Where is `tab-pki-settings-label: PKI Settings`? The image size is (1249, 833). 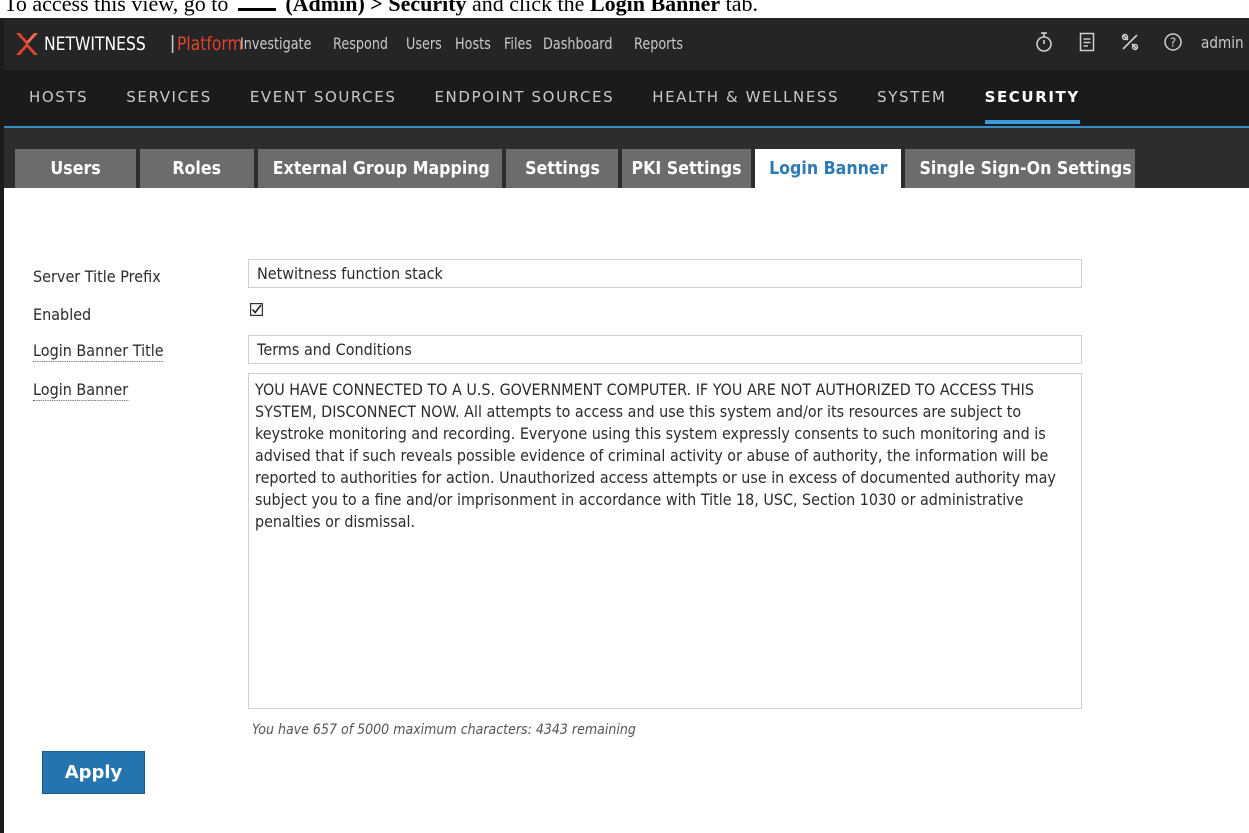
tab-pki-settings-label: PKI Settings is located at coordinates (686, 168).